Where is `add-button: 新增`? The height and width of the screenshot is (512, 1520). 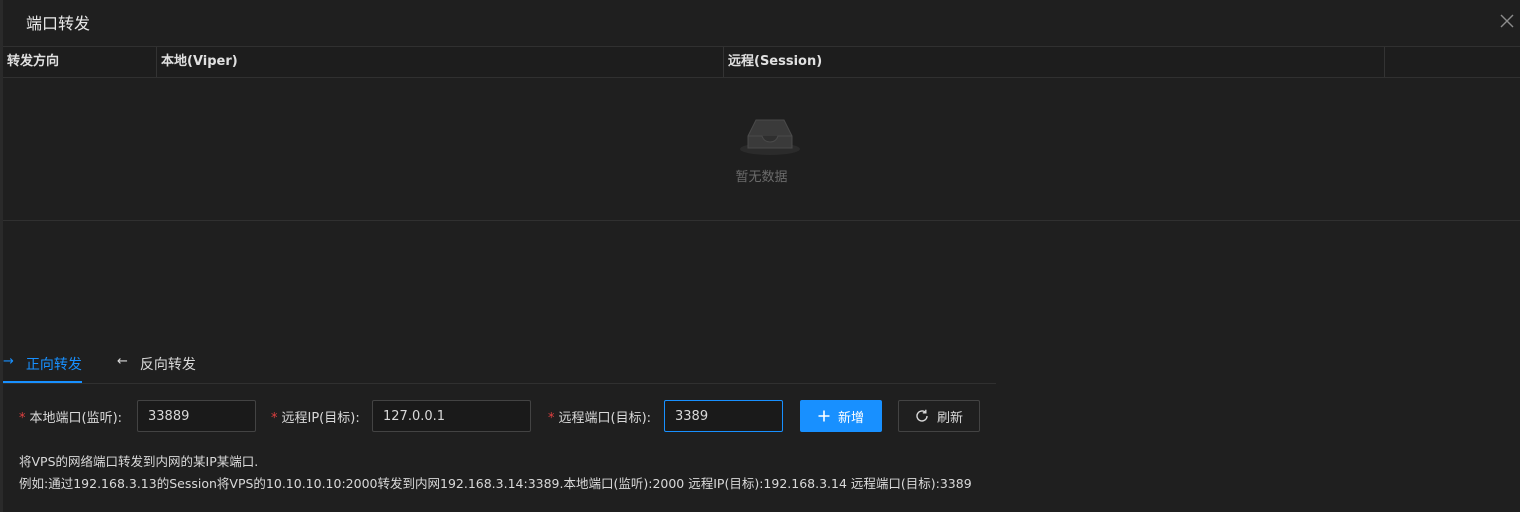 add-button: 新增 is located at coordinates (841, 416).